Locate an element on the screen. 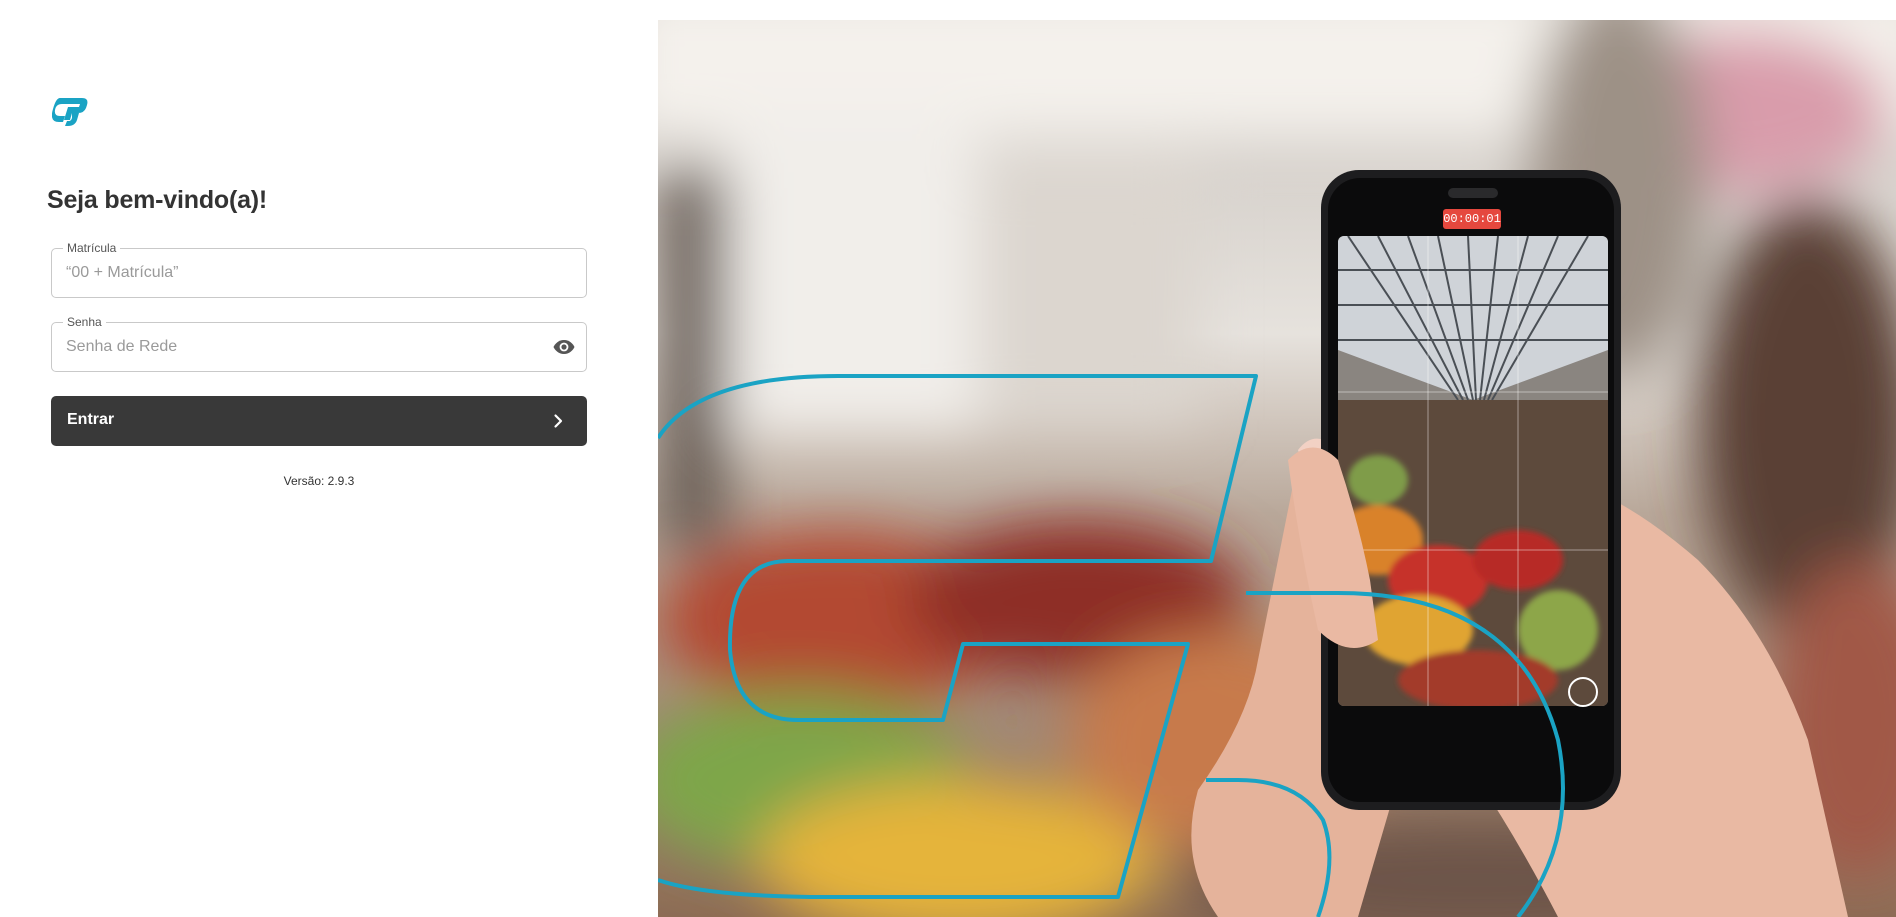  senha-input is located at coordinates (304, 347).